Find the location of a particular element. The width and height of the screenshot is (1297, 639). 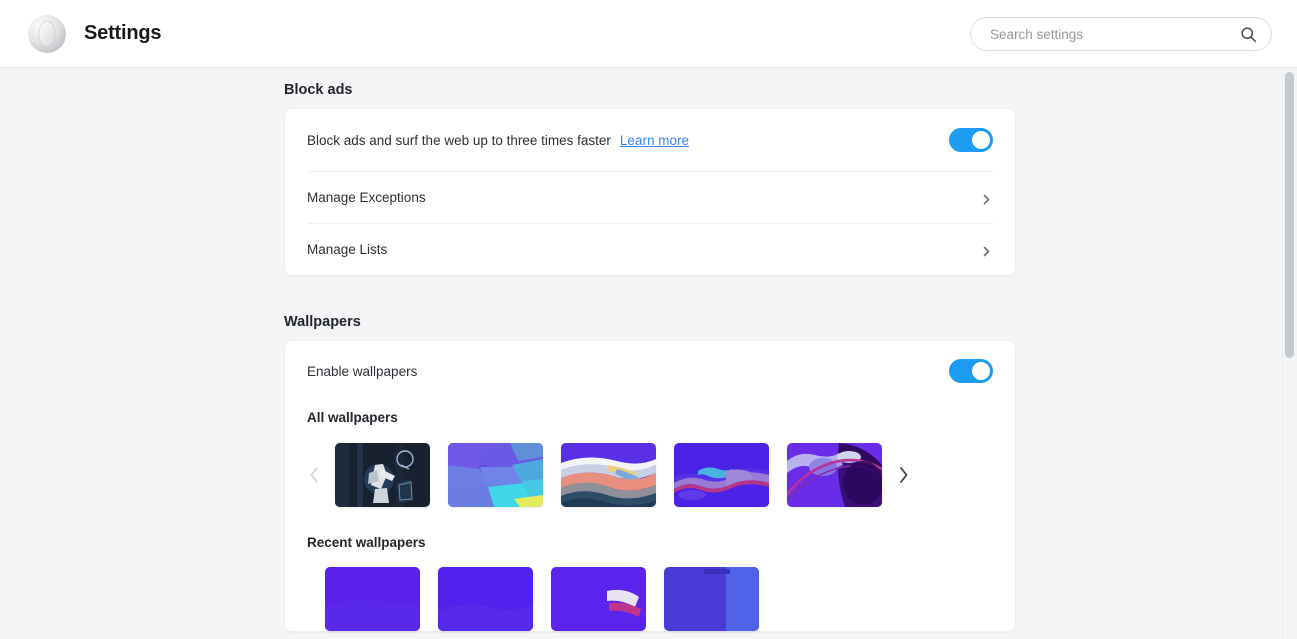

learn-more-link: Learn more is located at coordinates (654, 140).